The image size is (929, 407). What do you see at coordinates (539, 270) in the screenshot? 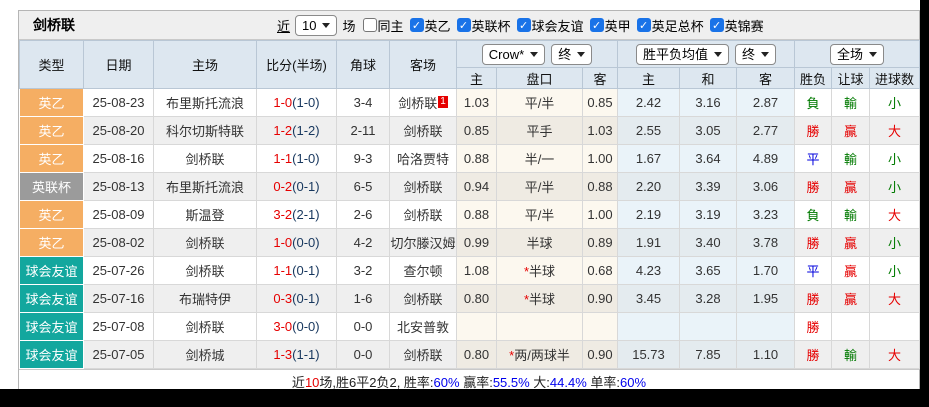
I see `handicap-cell: *半球` at bounding box center [539, 270].